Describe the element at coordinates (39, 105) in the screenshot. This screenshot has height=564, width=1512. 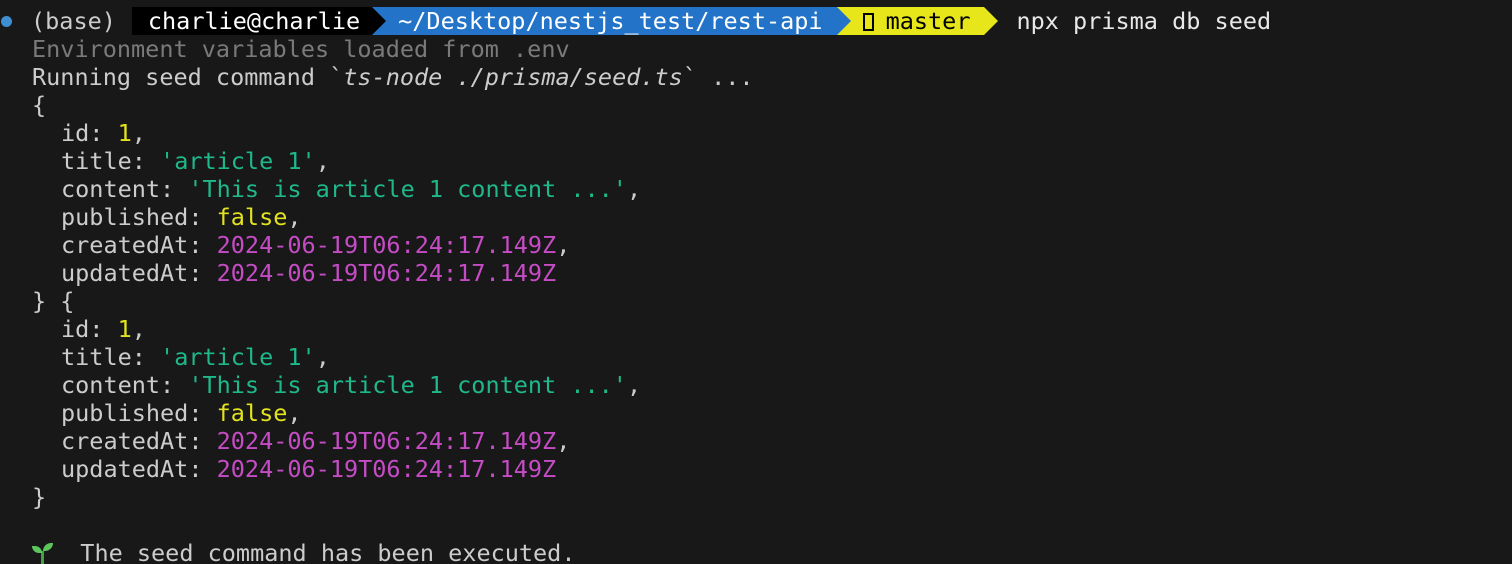
I see `record-open-brace: {` at that location.